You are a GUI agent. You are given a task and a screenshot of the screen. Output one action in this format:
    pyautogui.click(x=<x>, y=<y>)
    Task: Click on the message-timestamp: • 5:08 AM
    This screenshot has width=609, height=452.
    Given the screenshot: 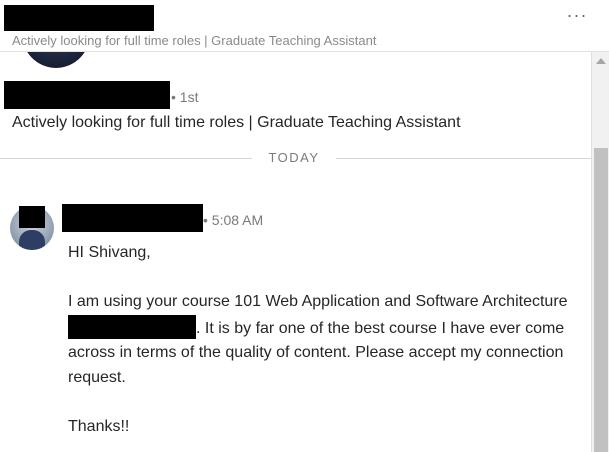 What is the action you would take?
    pyautogui.click(x=233, y=220)
    